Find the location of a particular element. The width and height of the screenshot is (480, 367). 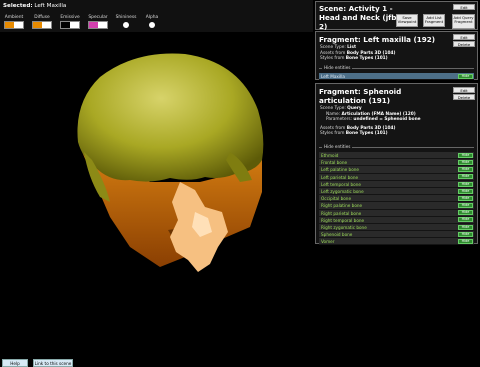

entity-name: Left zygomatic bone is located at coordinates (342, 191).